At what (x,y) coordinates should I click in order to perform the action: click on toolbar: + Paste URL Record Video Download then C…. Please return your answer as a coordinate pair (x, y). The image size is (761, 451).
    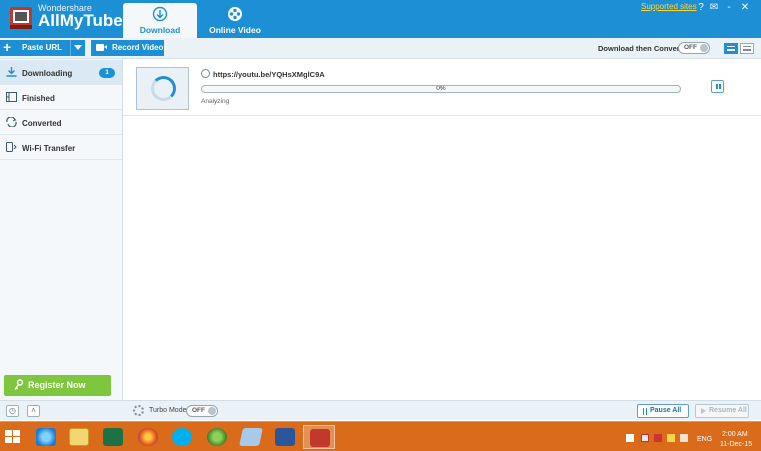
    Looking at the image, I should click on (380, 48).